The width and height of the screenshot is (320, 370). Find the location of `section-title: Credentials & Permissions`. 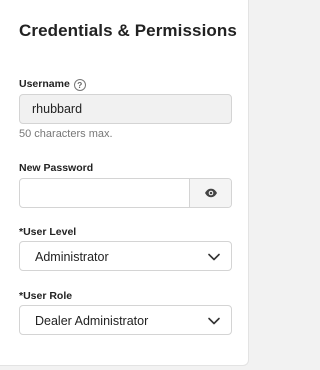

section-title: Credentials & Permissions is located at coordinates (128, 30).